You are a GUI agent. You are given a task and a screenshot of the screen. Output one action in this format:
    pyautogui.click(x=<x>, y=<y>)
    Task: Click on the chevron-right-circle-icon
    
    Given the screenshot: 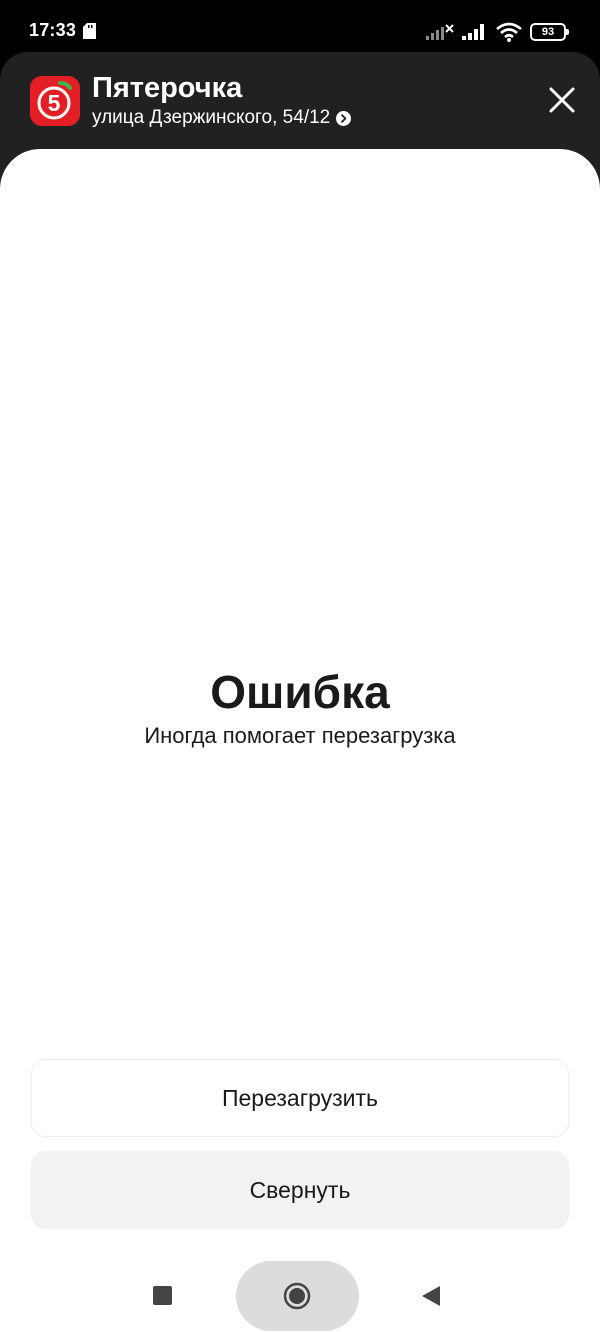 What is the action you would take?
    pyautogui.click(x=344, y=118)
    